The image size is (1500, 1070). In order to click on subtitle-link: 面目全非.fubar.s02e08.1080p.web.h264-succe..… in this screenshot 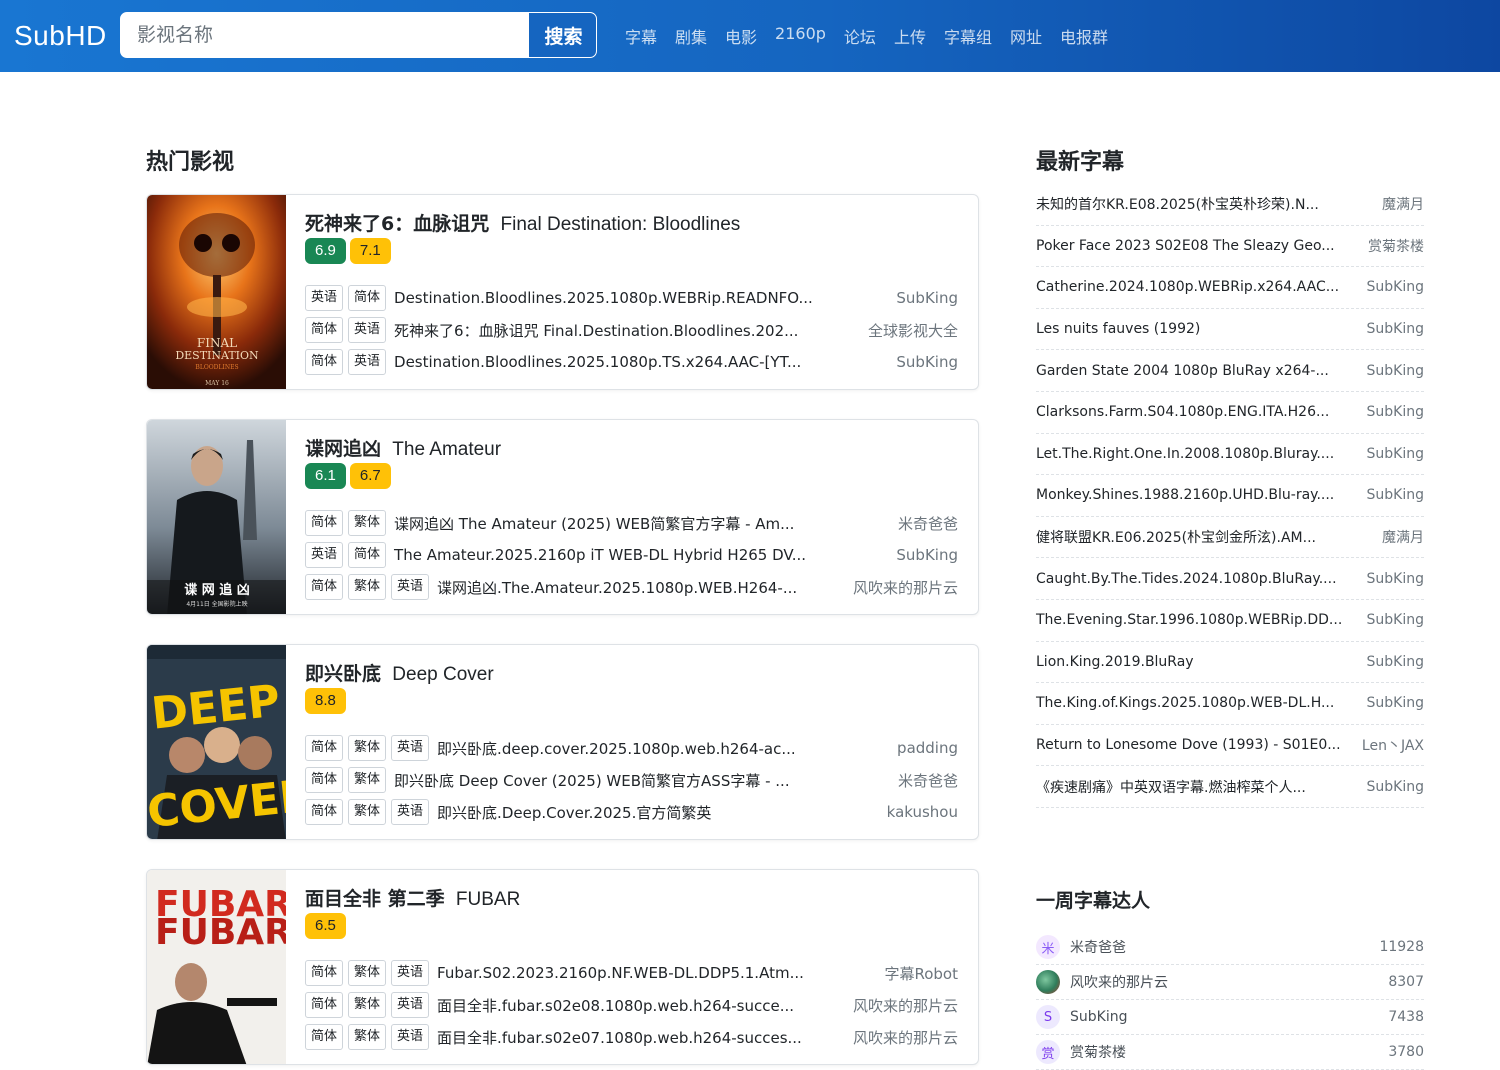, I will do `click(615, 1005)`.